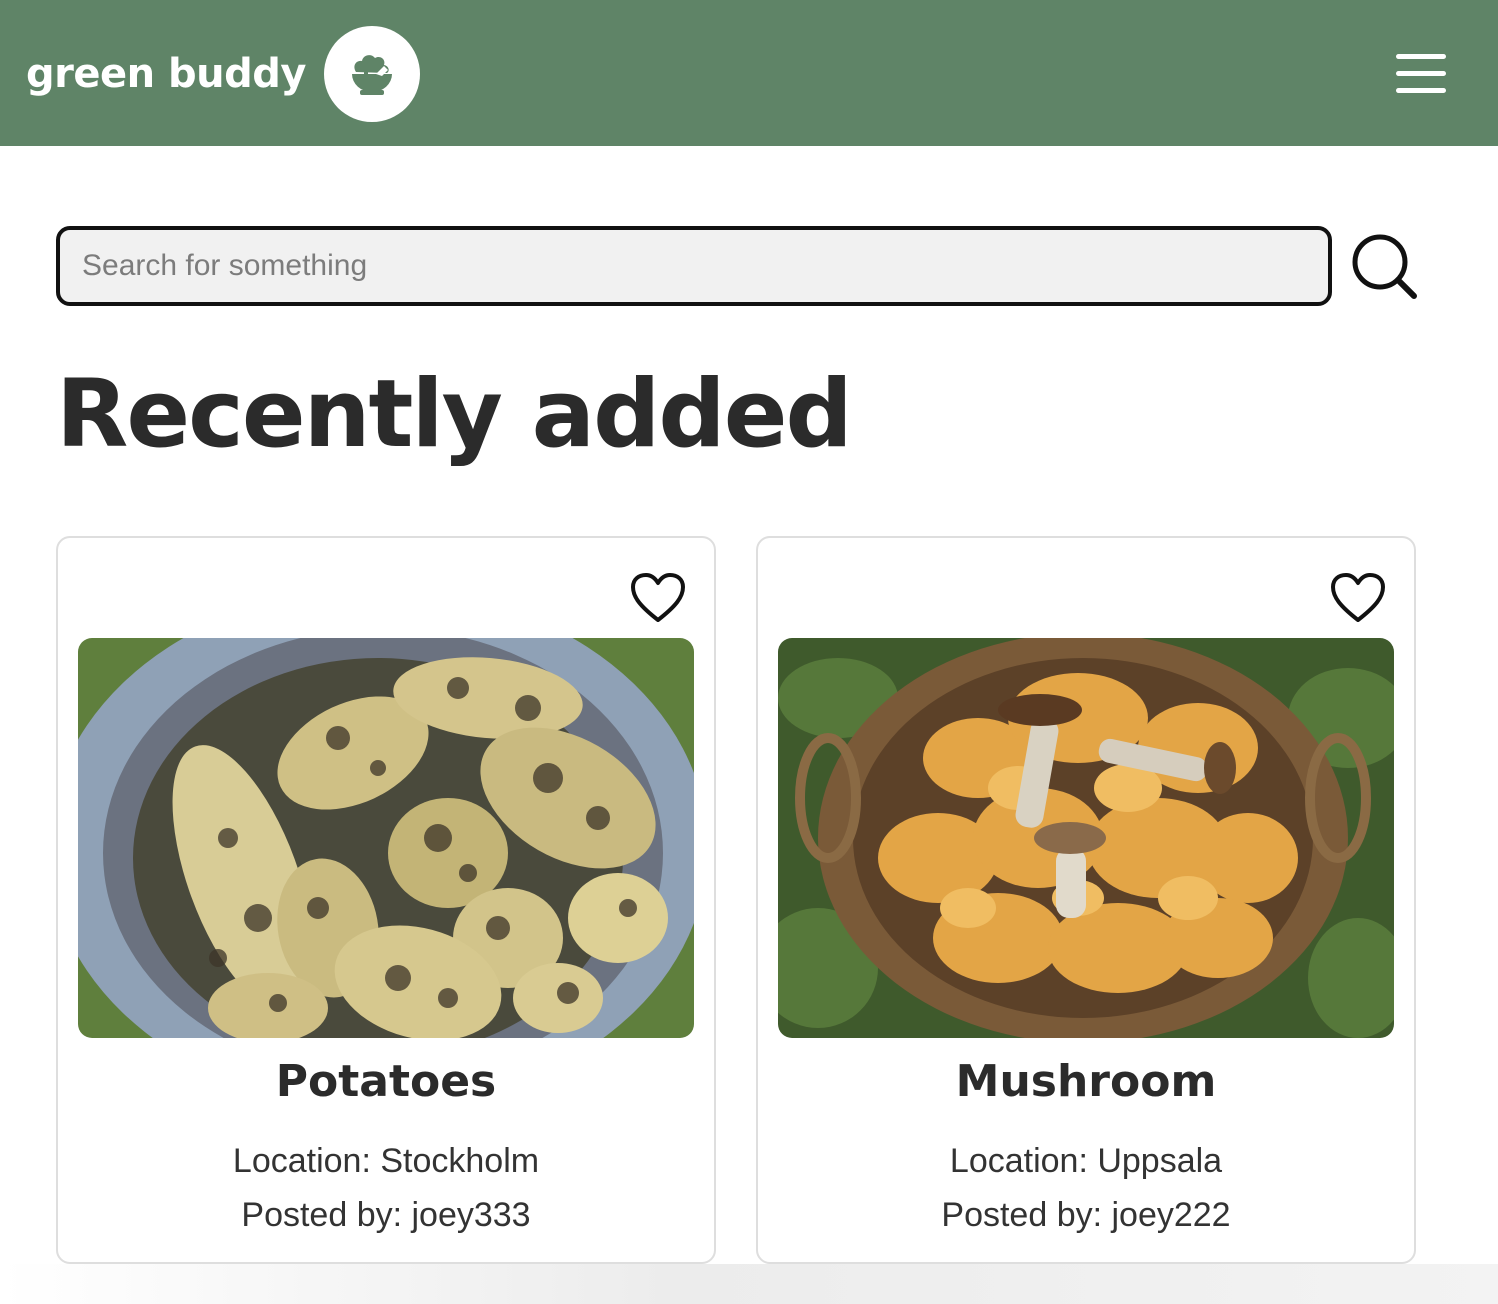 The height and width of the screenshot is (1304, 1498). What do you see at coordinates (166, 74) in the screenshot?
I see `brand-name: green buddy` at bounding box center [166, 74].